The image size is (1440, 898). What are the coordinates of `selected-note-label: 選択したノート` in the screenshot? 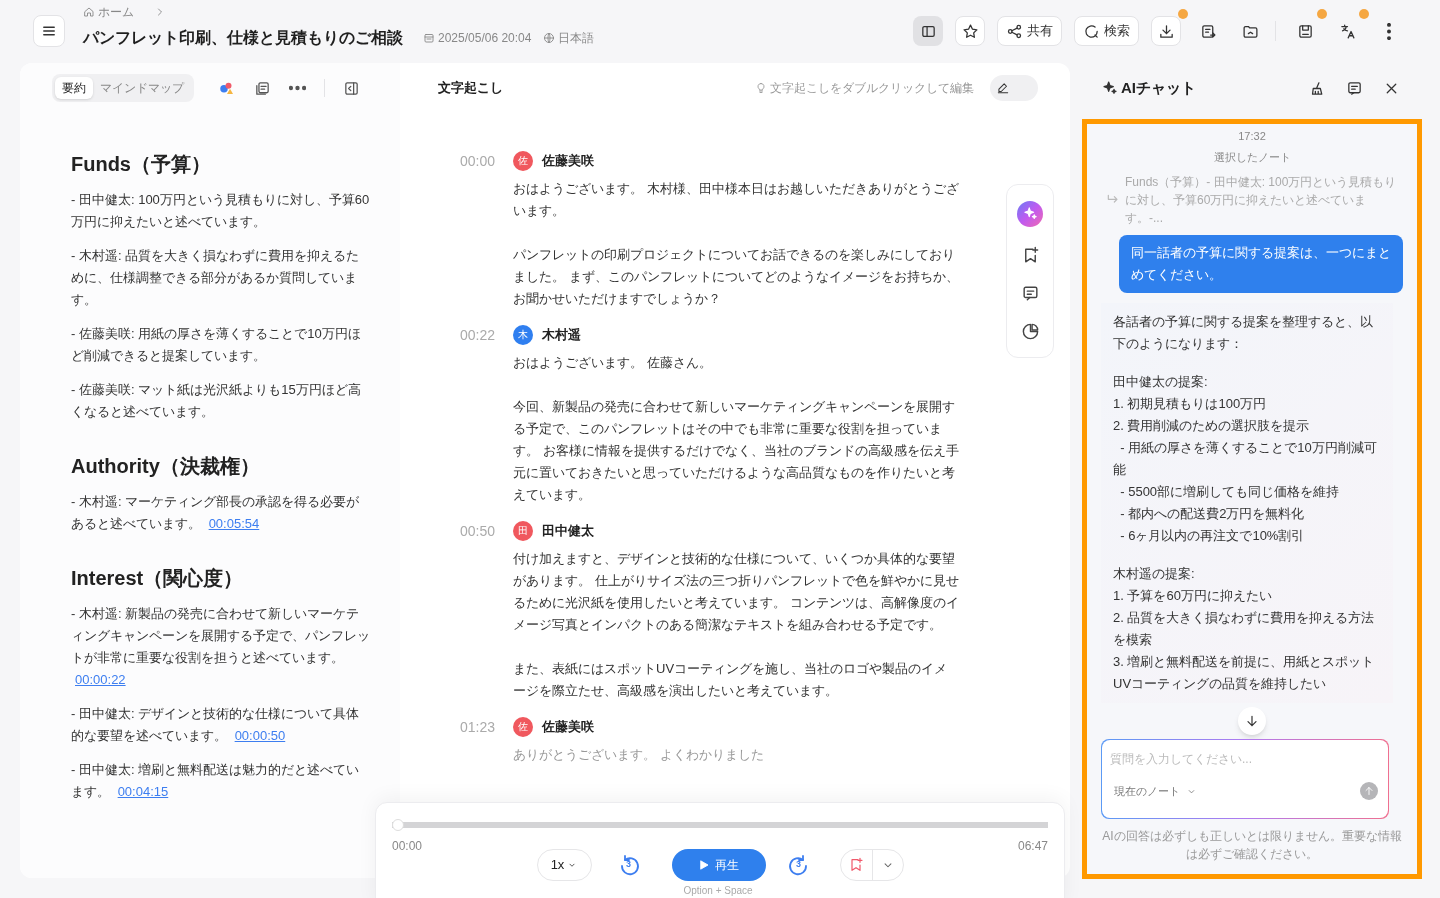 It's located at (1252, 157).